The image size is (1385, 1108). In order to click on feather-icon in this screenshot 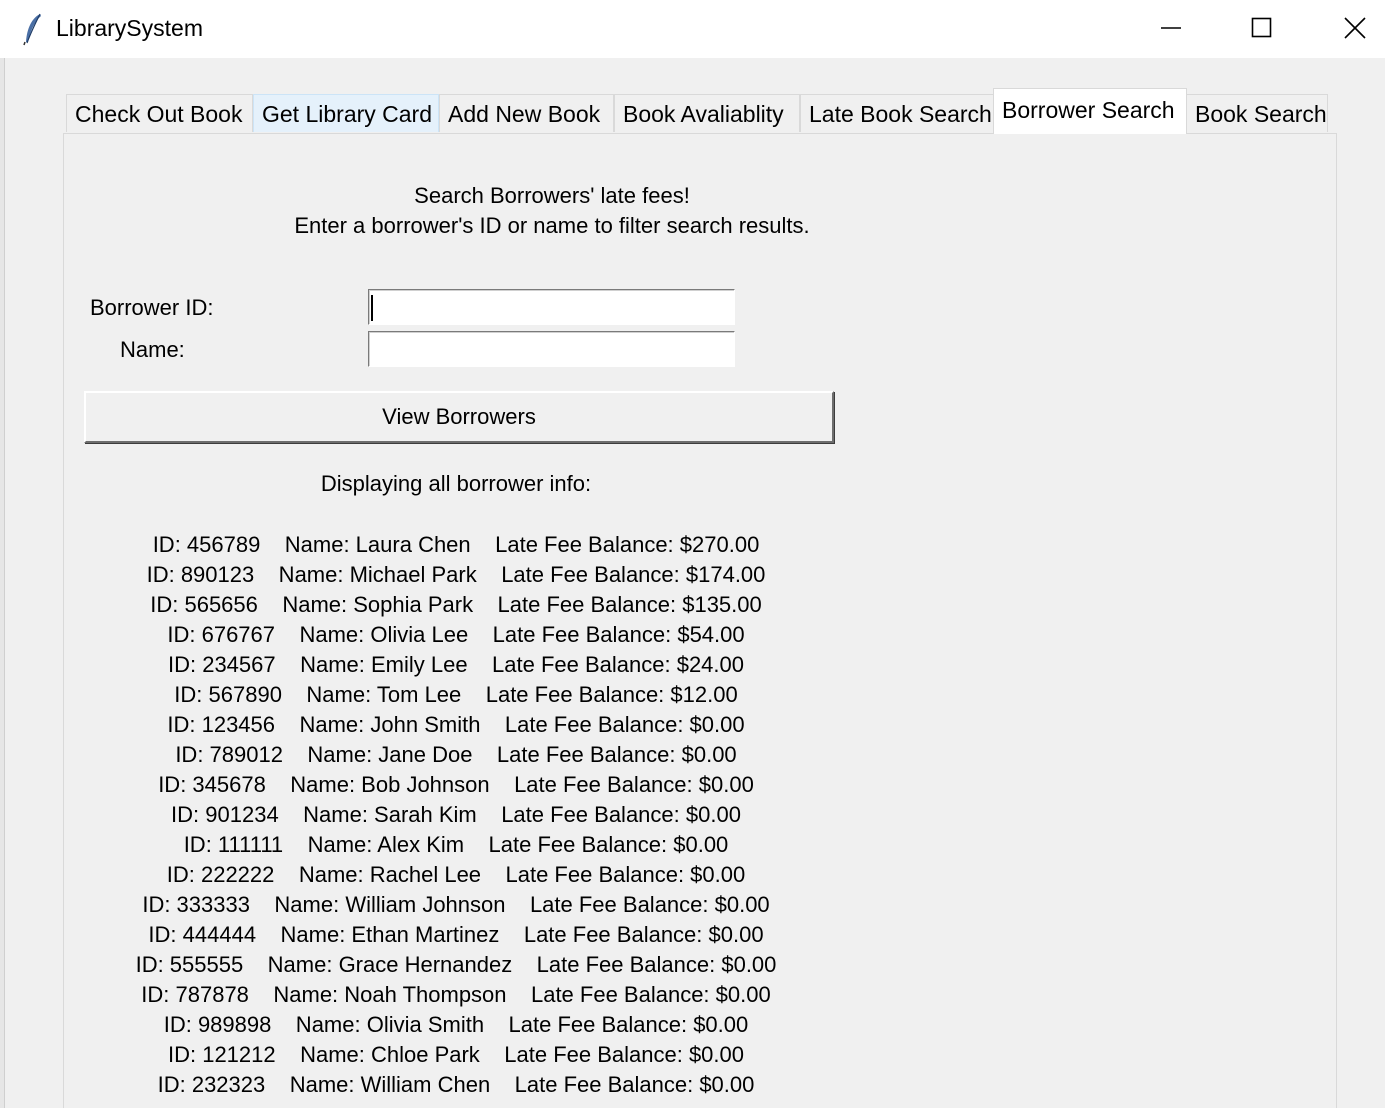, I will do `click(32, 29)`.